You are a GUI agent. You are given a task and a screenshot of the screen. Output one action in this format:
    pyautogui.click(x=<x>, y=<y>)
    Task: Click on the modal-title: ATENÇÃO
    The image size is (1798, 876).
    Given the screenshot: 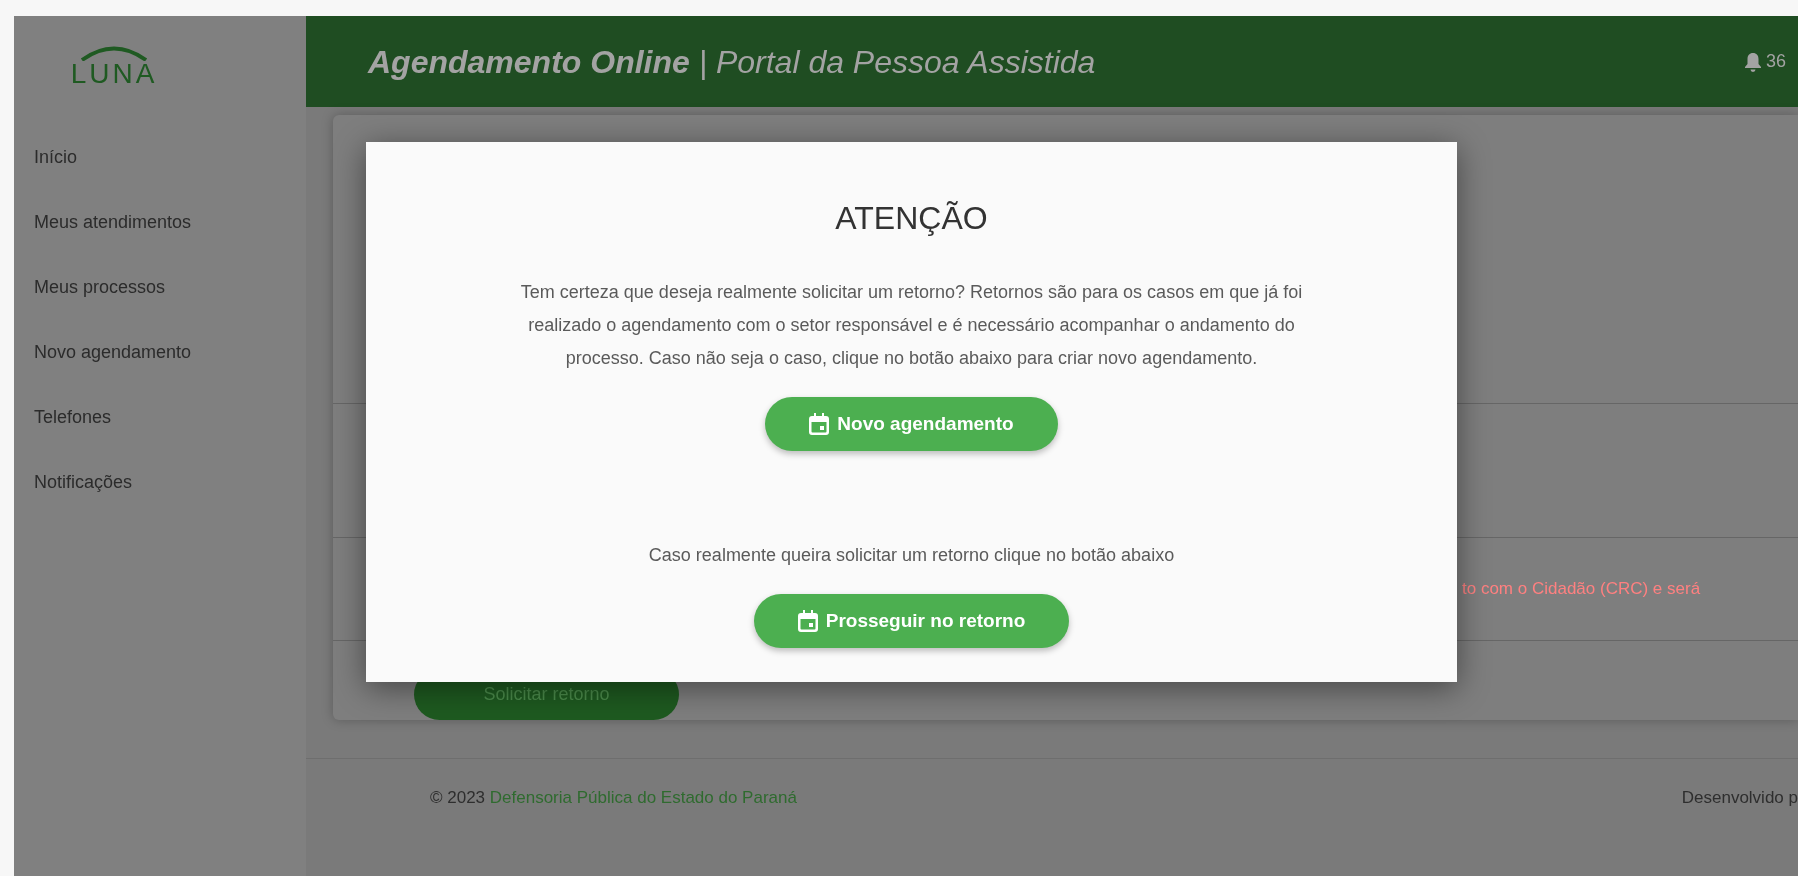 What is the action you would take?
    pyautogui.click(x=911, y=218)
    